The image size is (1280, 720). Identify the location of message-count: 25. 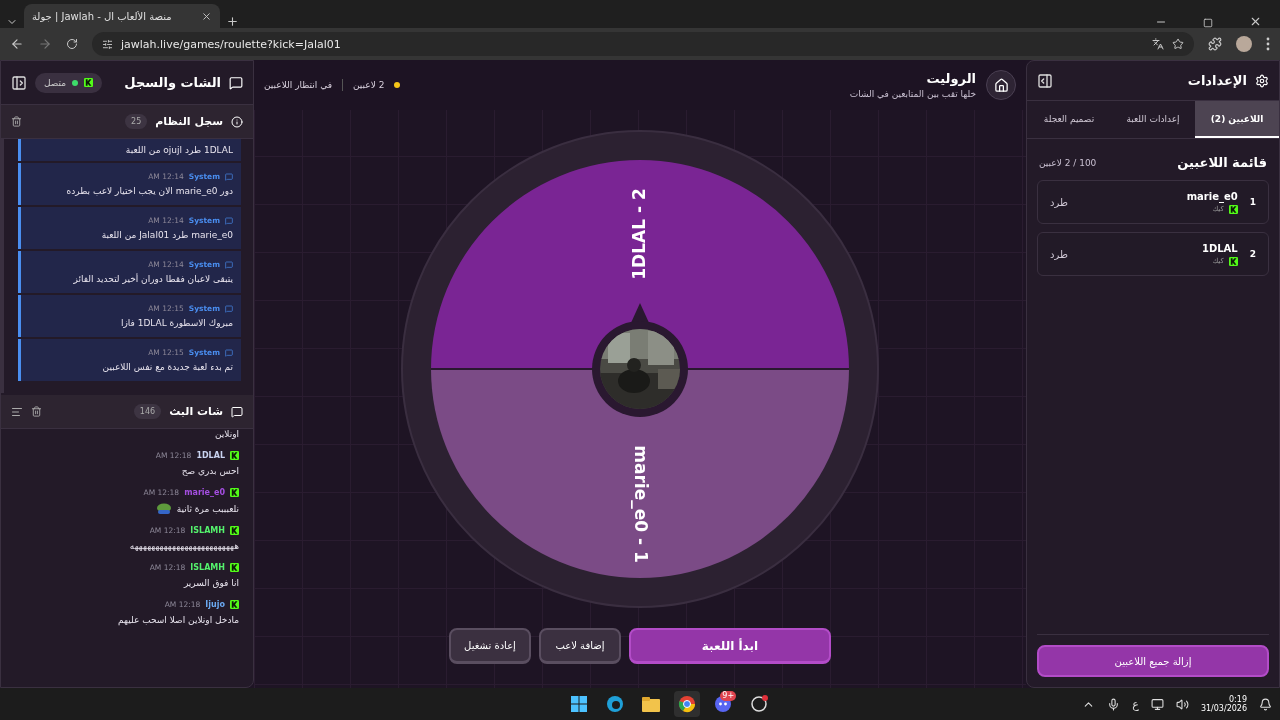
(136, 121).